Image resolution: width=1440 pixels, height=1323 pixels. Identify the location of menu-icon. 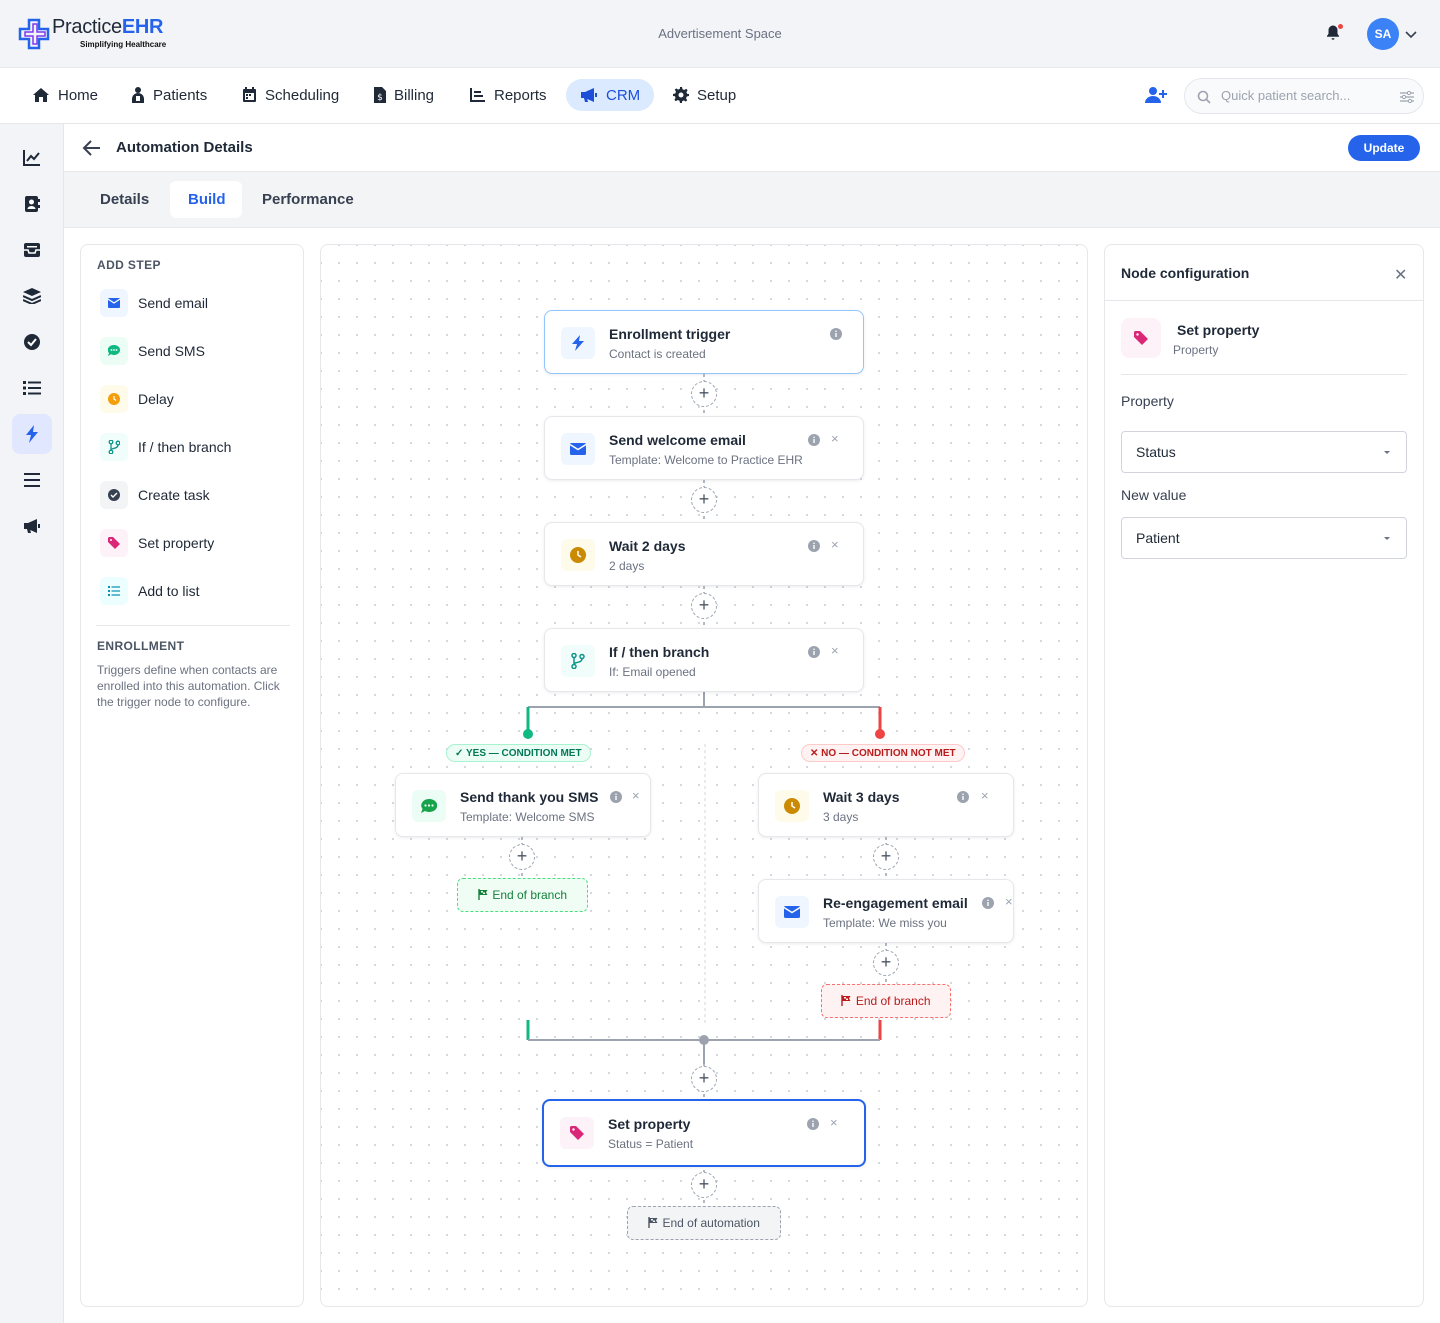
(32, 480).